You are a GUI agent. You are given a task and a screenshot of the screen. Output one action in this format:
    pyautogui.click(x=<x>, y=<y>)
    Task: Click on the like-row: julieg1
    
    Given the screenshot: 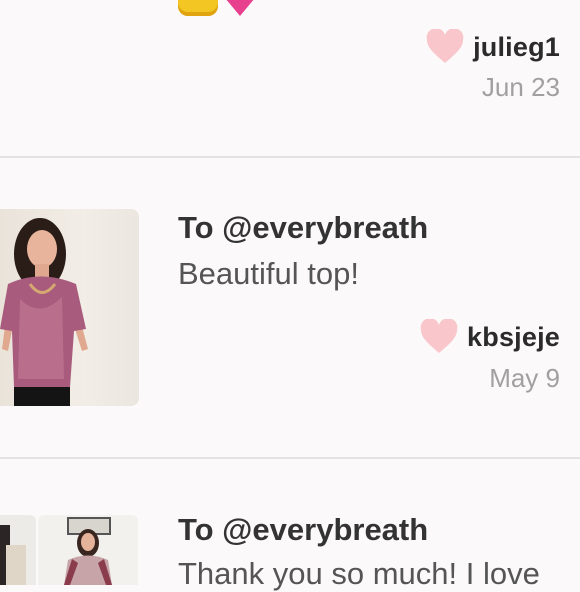 What is the action you would take?
    pyautogui.click(x=492, y=47)
    